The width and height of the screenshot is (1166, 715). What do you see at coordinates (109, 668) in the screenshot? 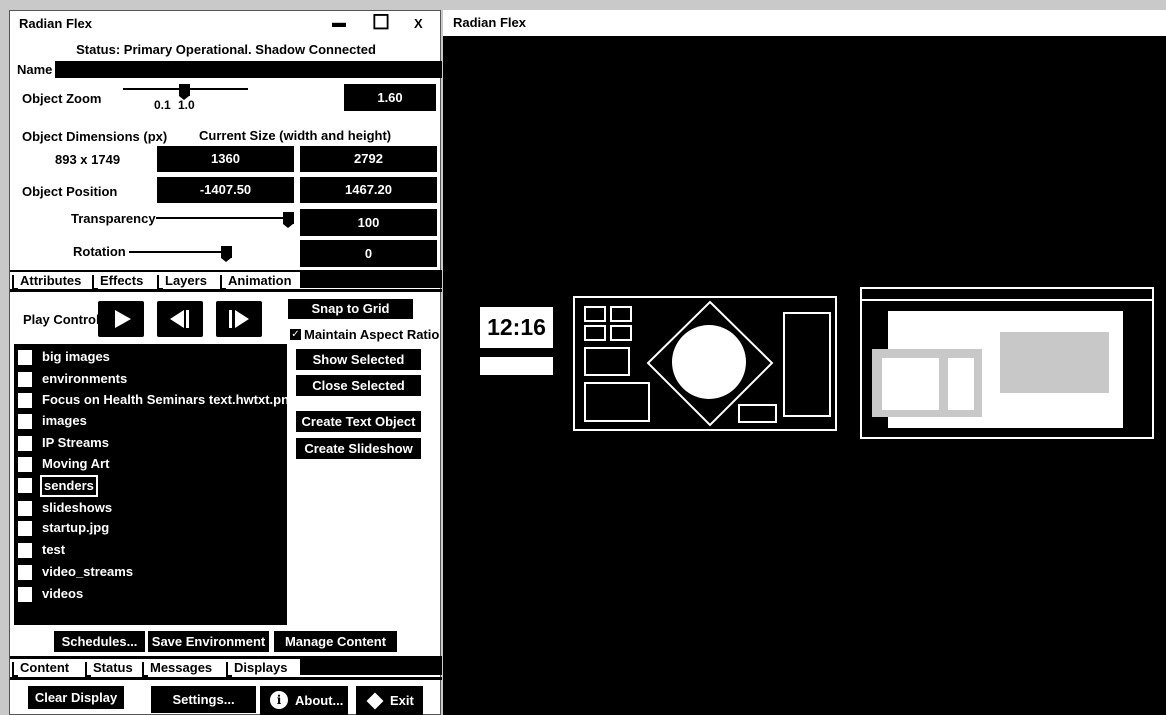
I see `tab-status: Status` at bounding box center [109, 668].